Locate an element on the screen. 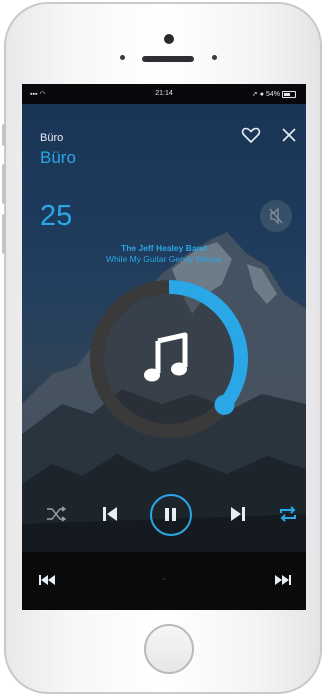  pause-button is located at coordinates (171, 515).